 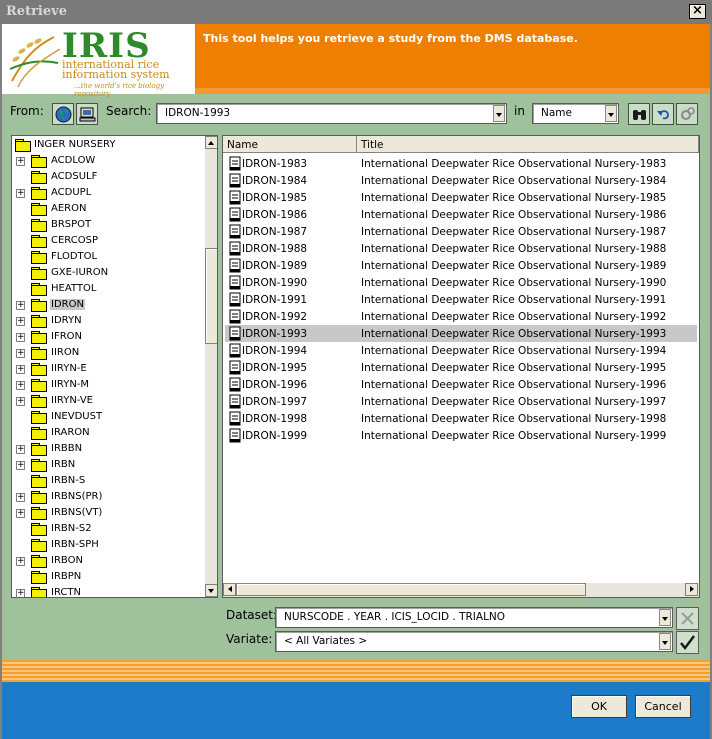 What do you see at coordinates (108, 289) in the screenshot?
I see `tree-item: HEATTOL` at bounding box center [108, 289].